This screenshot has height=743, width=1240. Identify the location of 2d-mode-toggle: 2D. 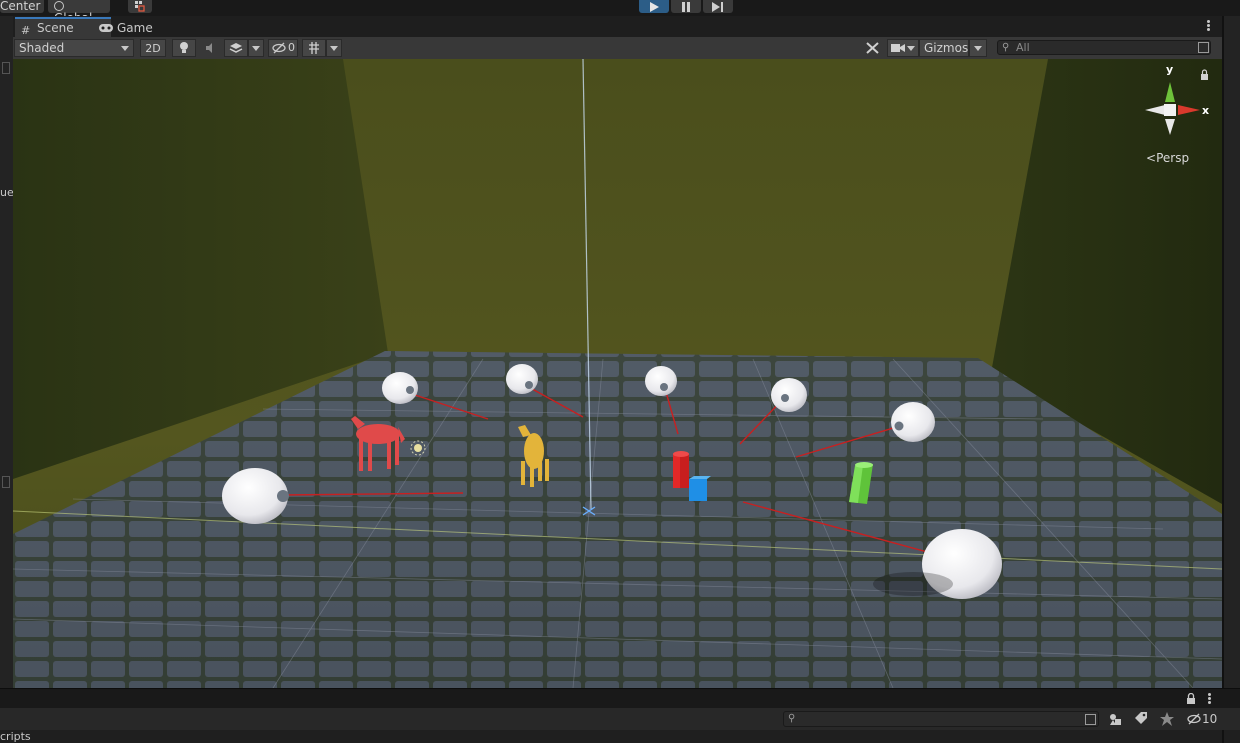
(153, 48).